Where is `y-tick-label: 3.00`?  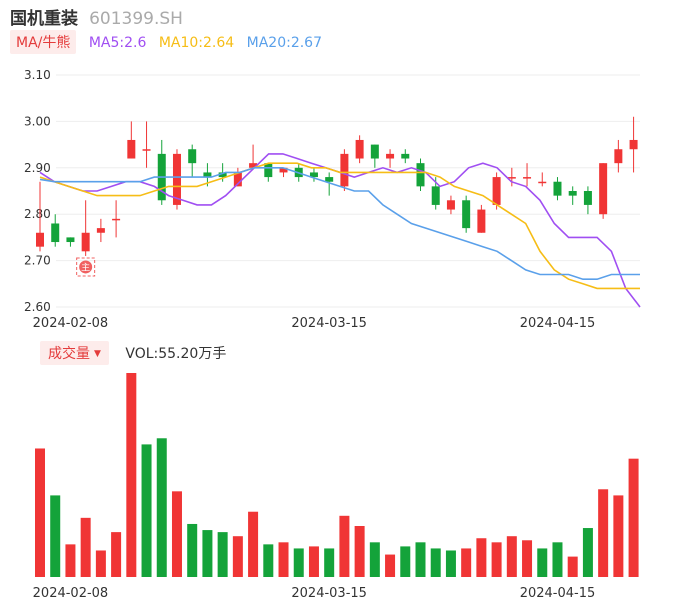 y-tick-label: 3.00 is located at coordinates (37, 121).